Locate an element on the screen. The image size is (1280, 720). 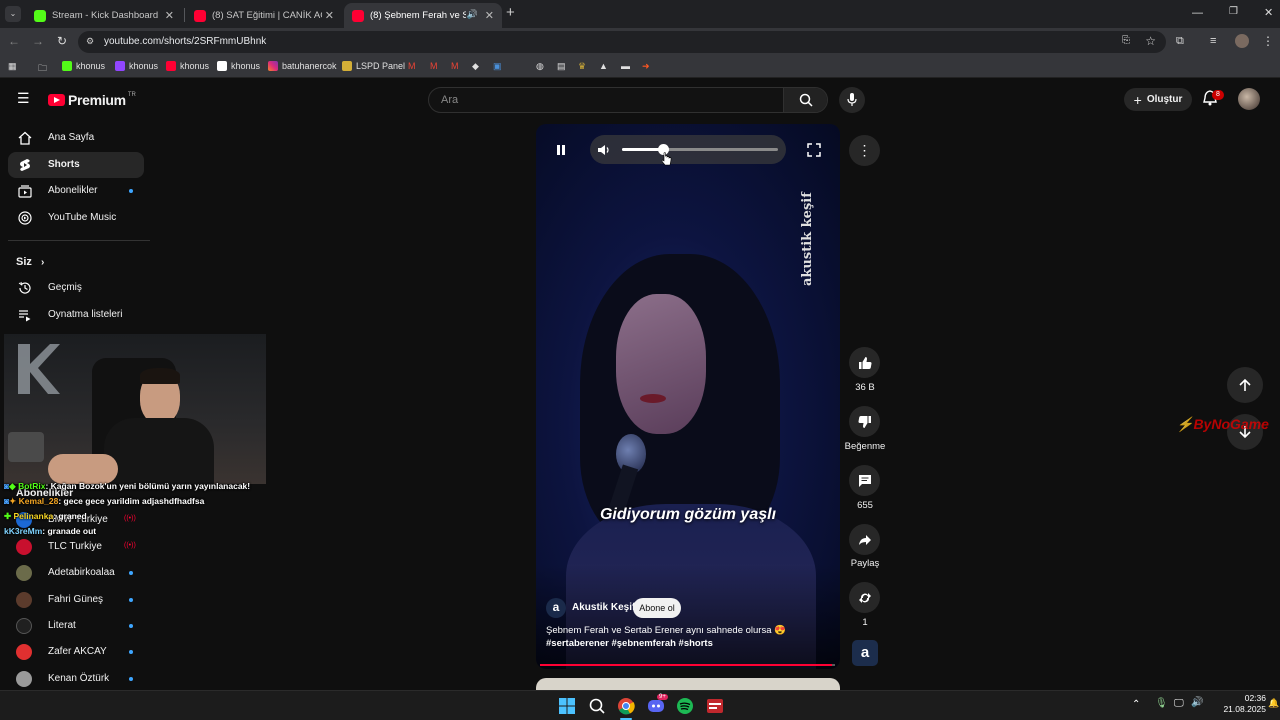
fullscreen-icon is located at coordinates (814, 150).